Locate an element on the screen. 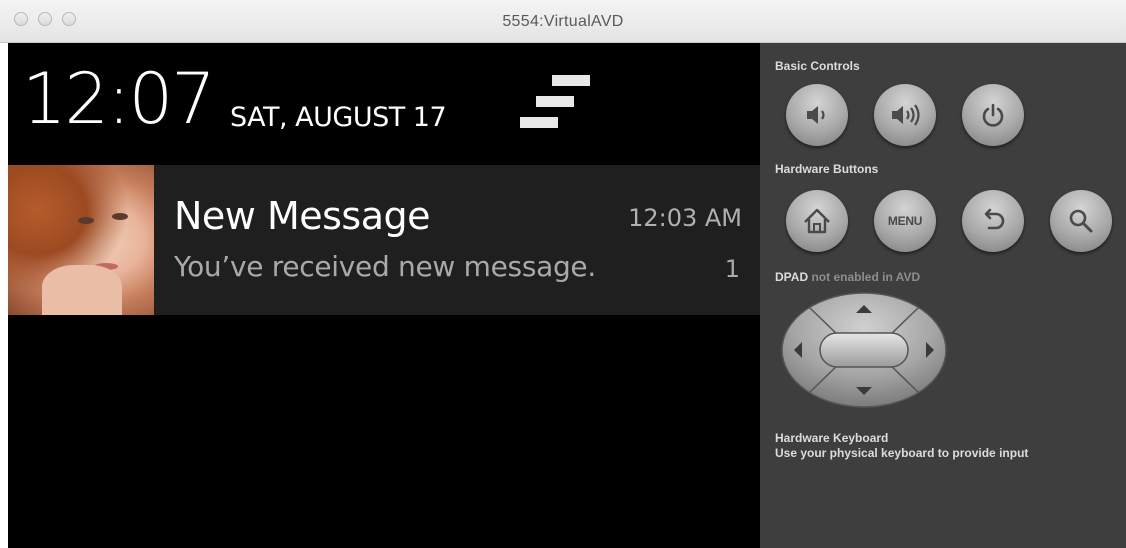 Image resolution: width=1126 pixels, height=548 pixels. volume-down-button is located at coordinates (817, 115).